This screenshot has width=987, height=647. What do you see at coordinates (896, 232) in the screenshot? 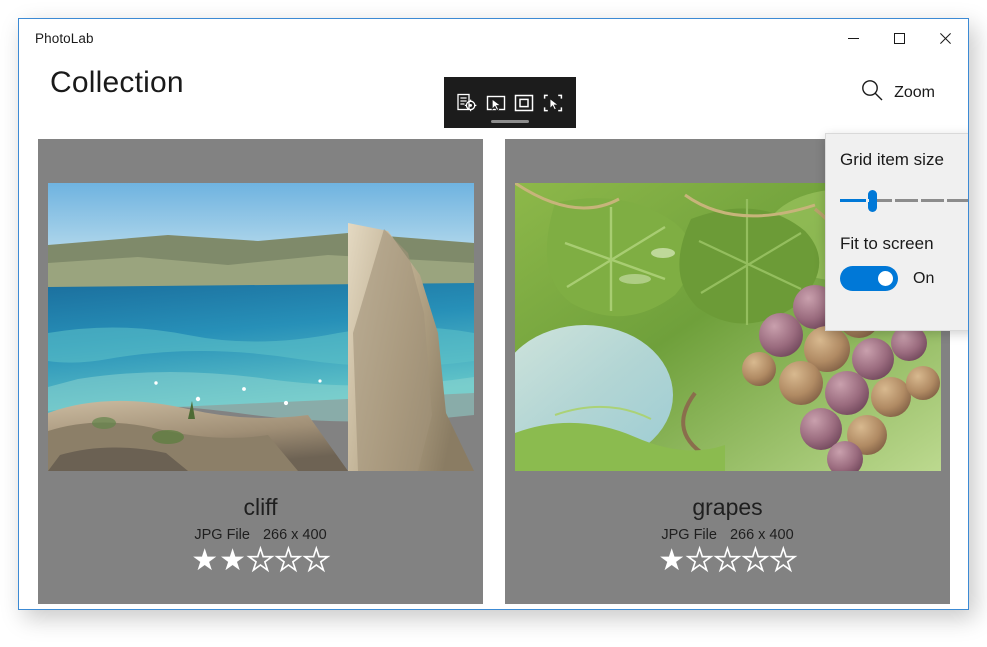
I see `zoom-flyout-panel: Grid item size Fit to screen On` at bounding box center [896, 232].